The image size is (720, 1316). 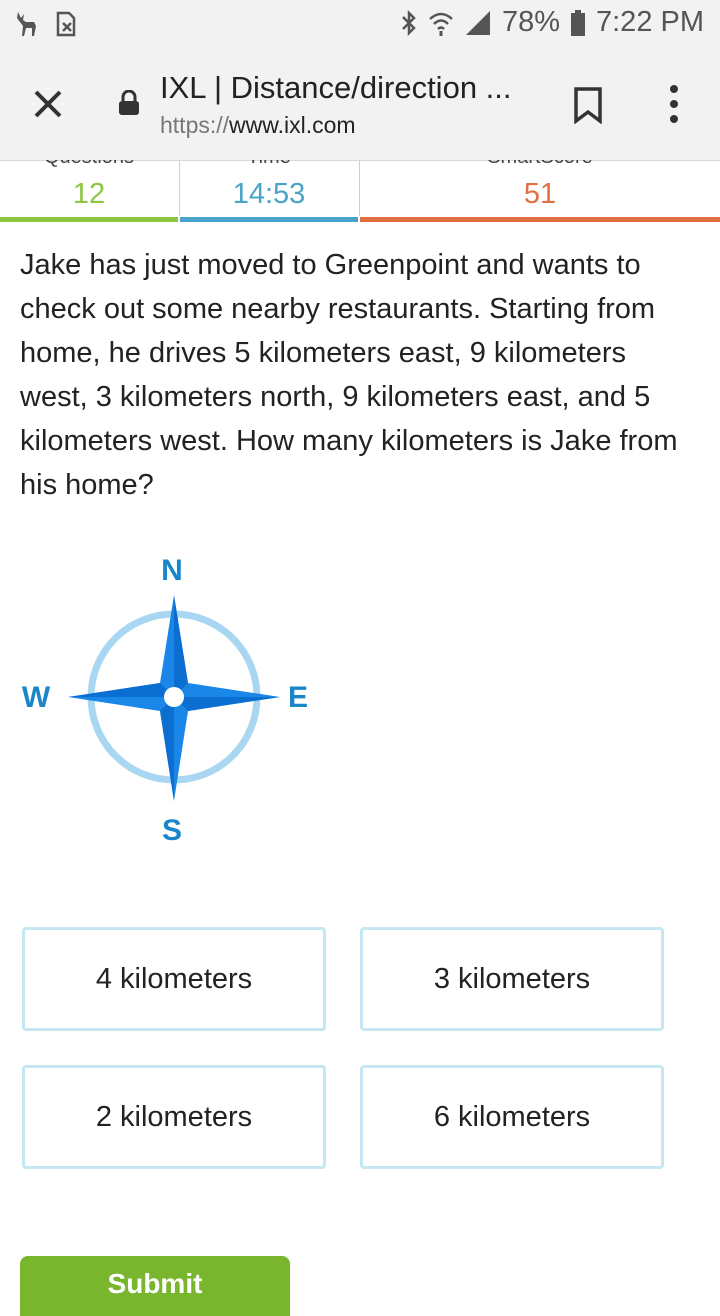 What do you see at coordinates (195, 125) in the screenshot?
I see `url-protocol: https://` at bounding box center [195, 125].